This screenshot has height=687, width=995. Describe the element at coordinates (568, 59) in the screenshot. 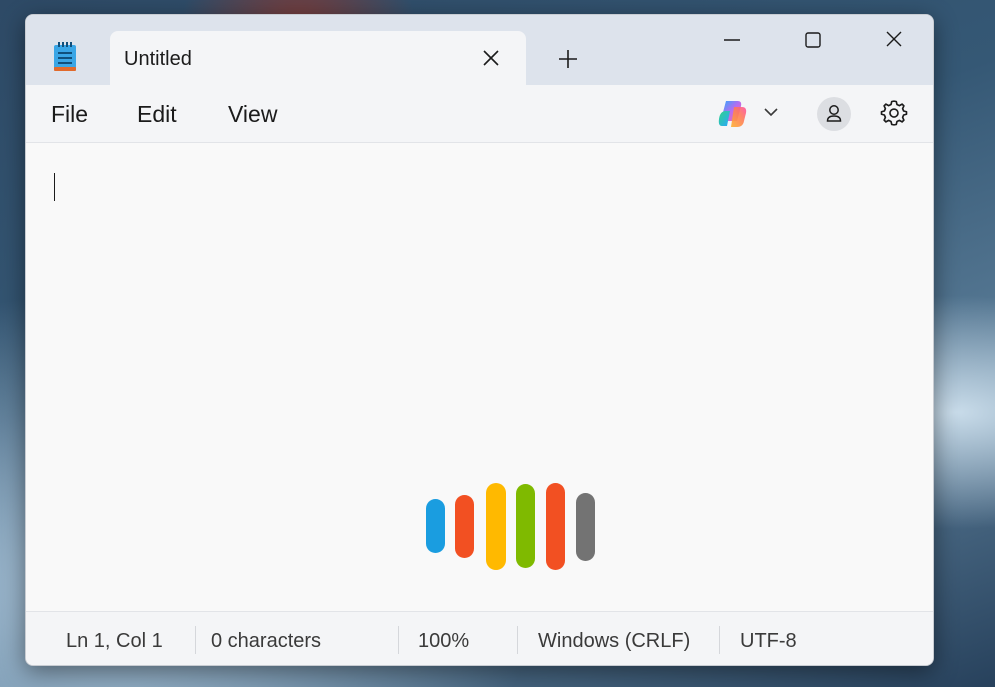

I see `plus-icon` at that location.